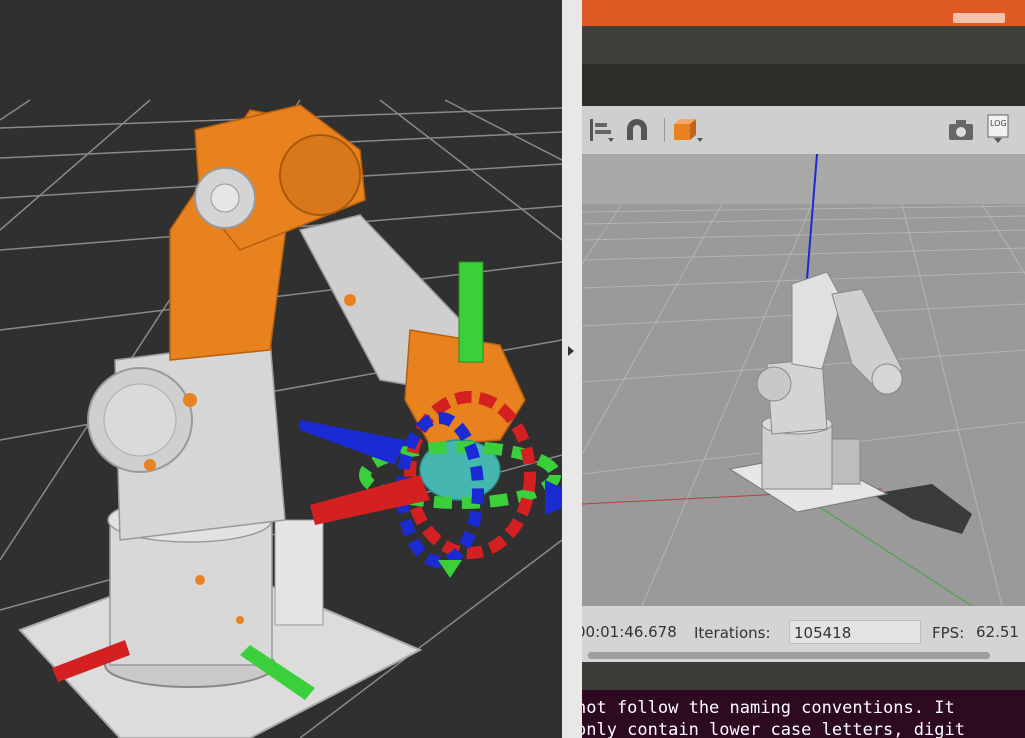 This screenshot has width=1025, height=738. I want to click on toolbar-divider, so click(664, 130).